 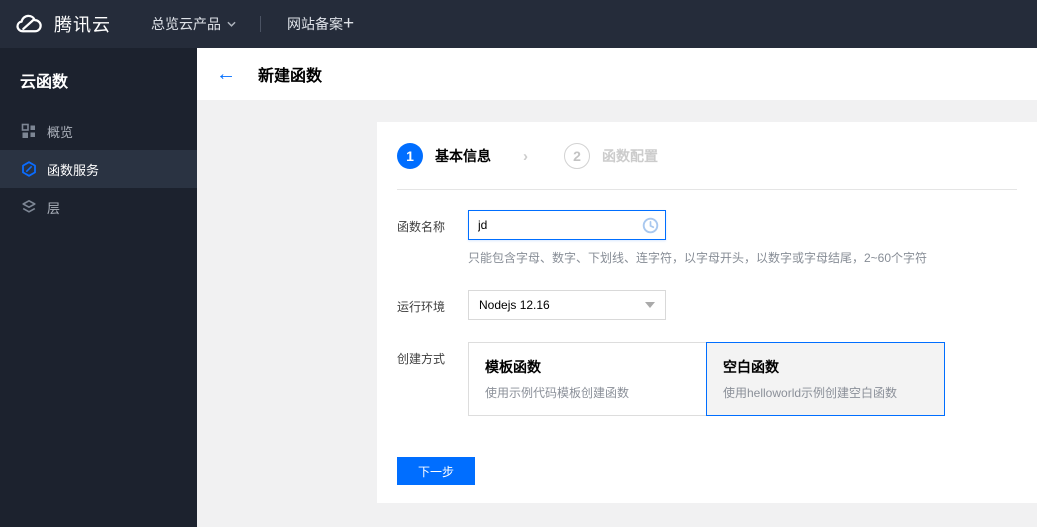 I want to click on function-name-input, so click(x=567, y=225).